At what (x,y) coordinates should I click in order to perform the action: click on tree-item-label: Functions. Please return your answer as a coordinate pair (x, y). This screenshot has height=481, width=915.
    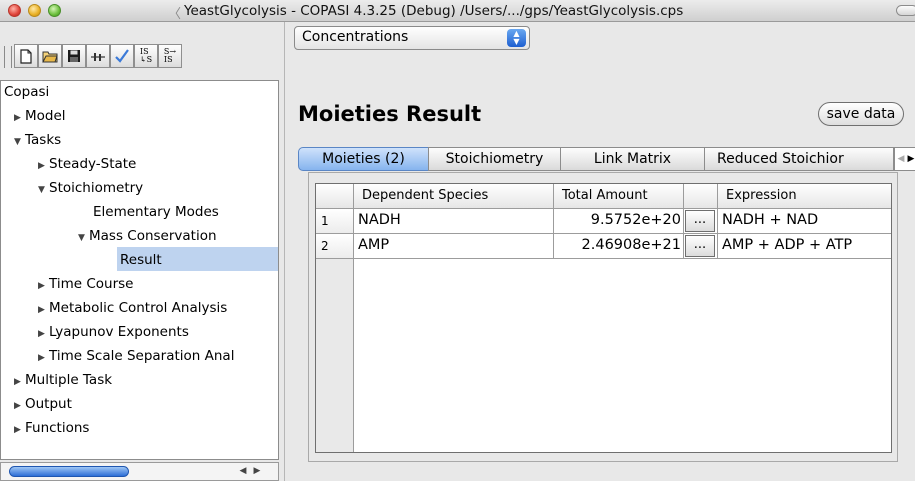
    Looking at the image, I should click on (57, 428).